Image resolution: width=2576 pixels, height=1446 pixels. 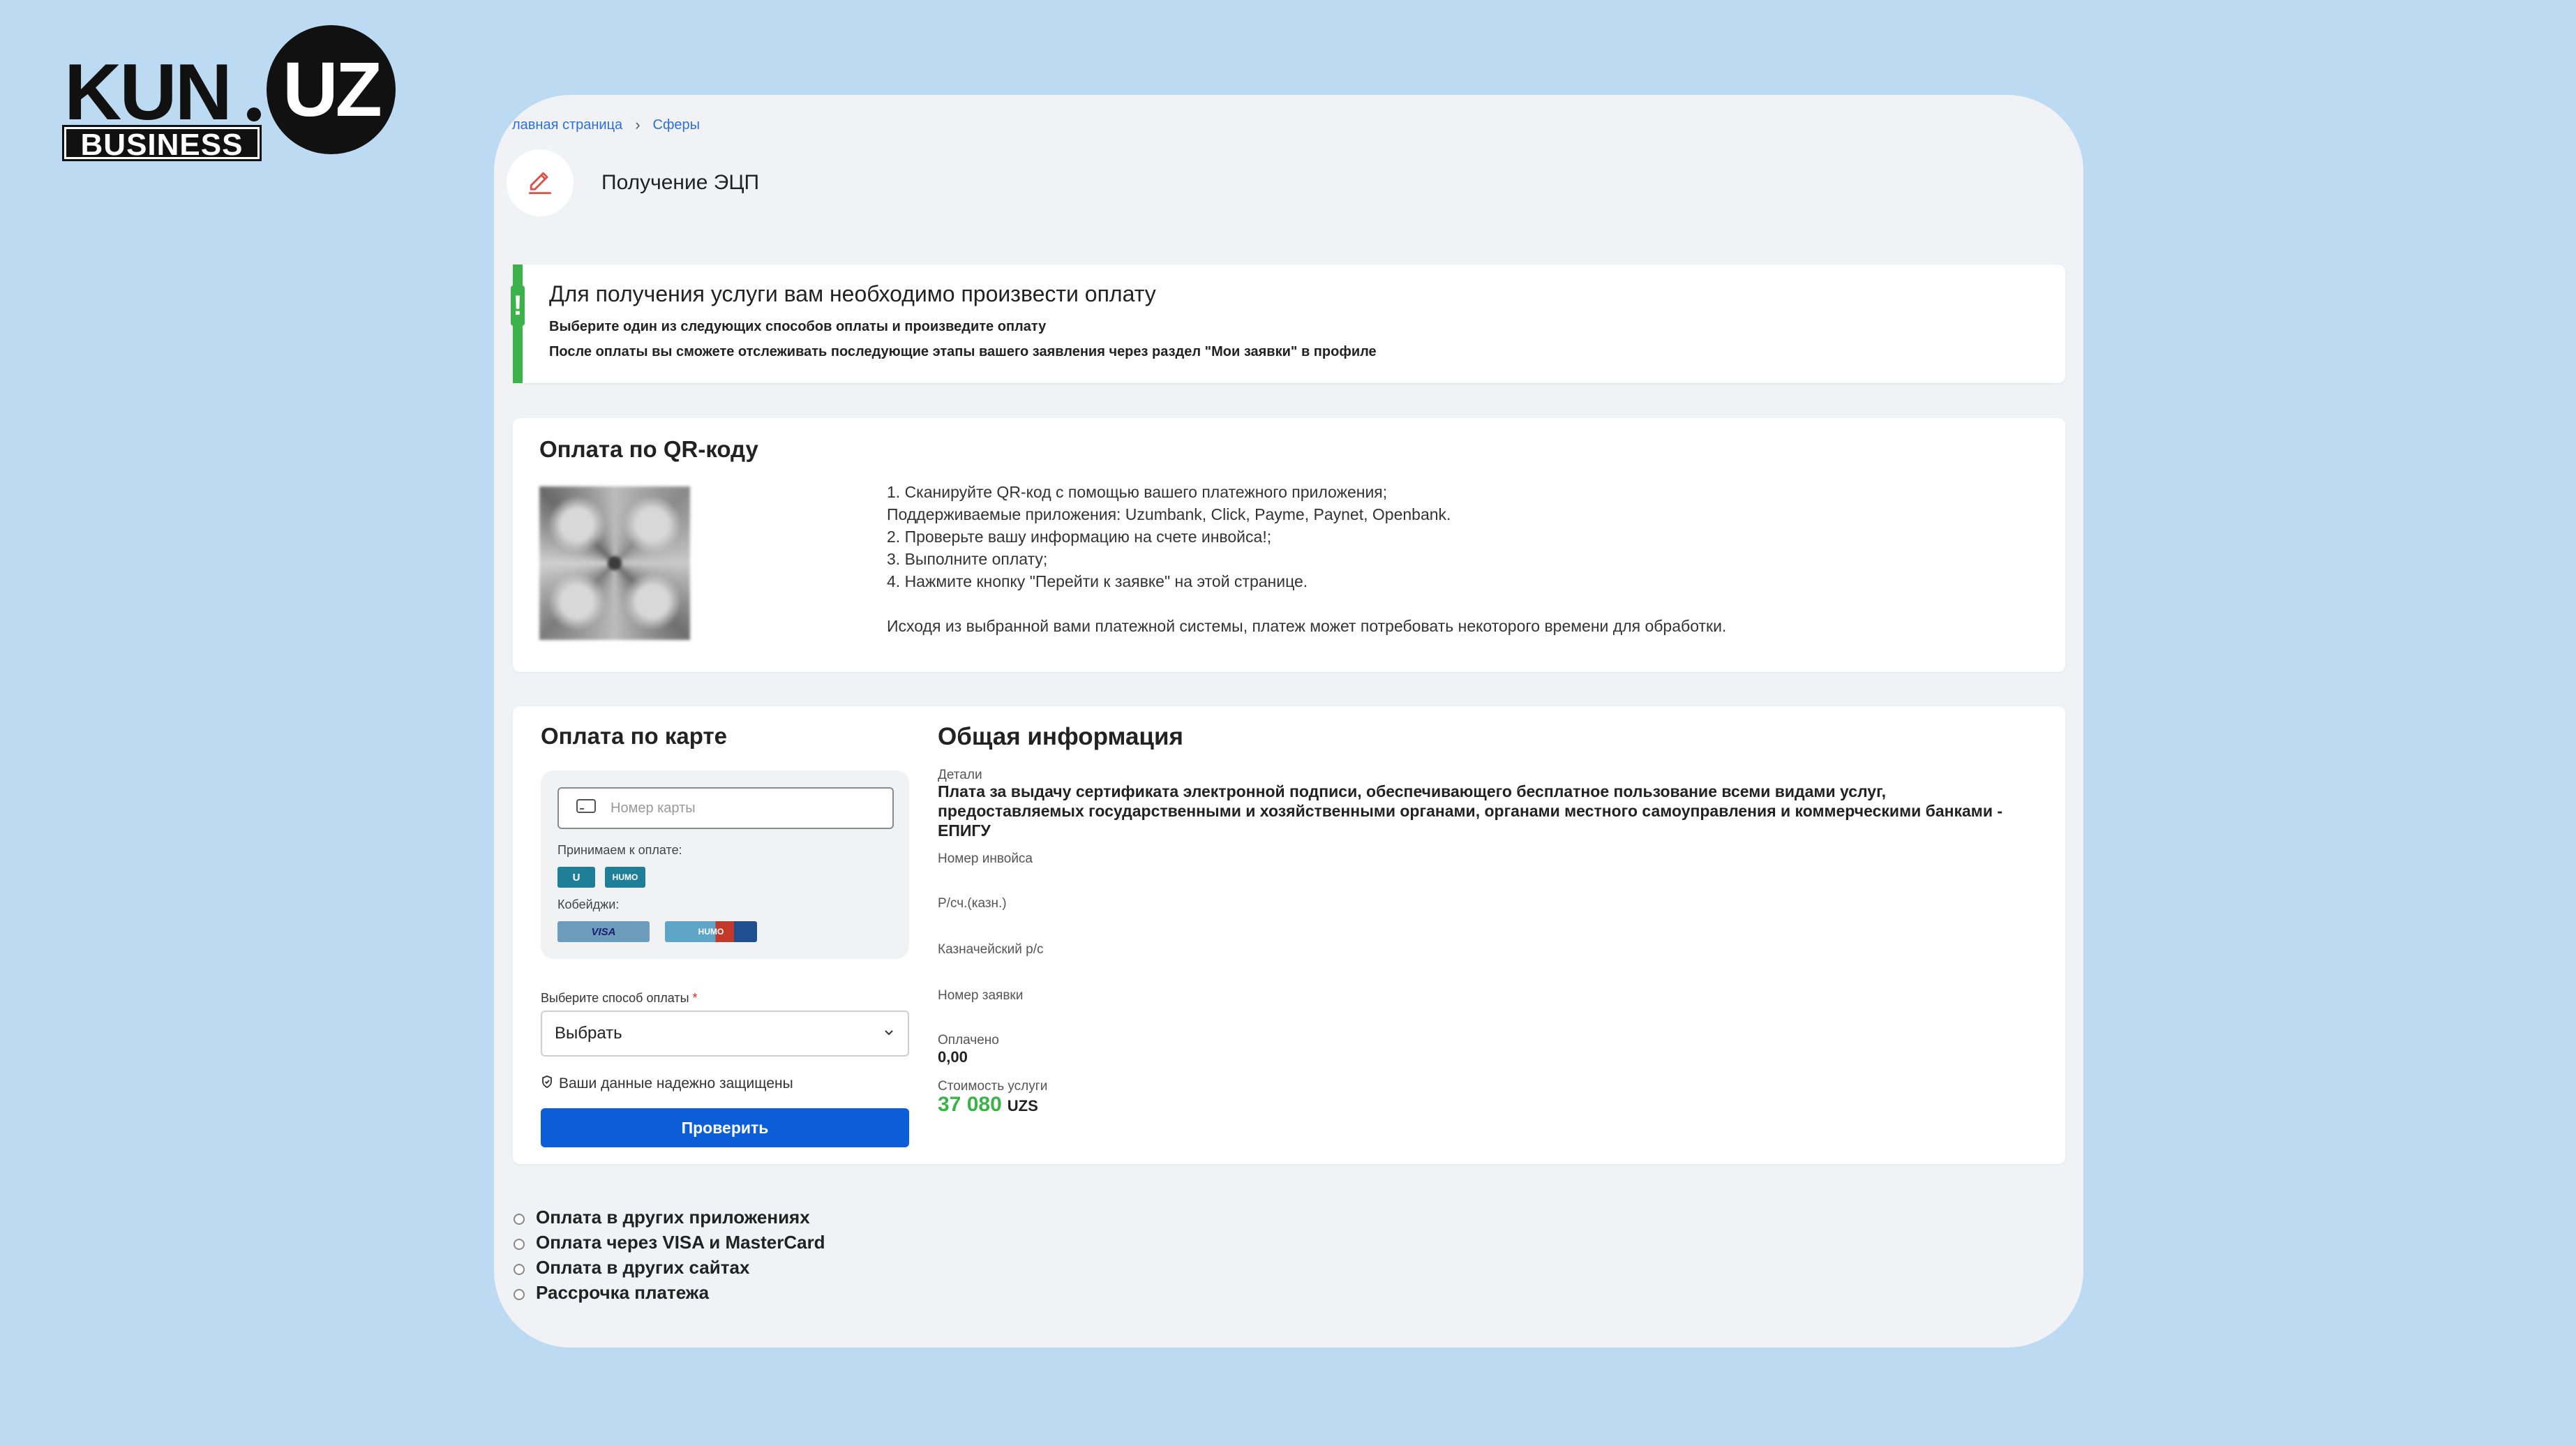 What do you see at coordinates (148, 92) in the screenshot?
I see `logo-kun-text: KUN` at bounding box center [148, 92].